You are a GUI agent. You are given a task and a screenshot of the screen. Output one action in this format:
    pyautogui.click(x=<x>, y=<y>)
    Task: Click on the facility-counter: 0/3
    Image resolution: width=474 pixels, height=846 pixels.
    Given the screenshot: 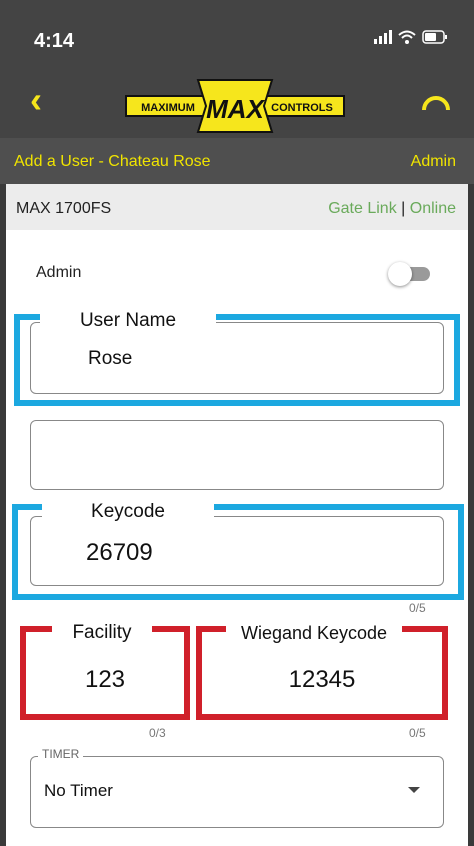 What is the action you would take?
    pyautogui.click(x=157, y=733)
    